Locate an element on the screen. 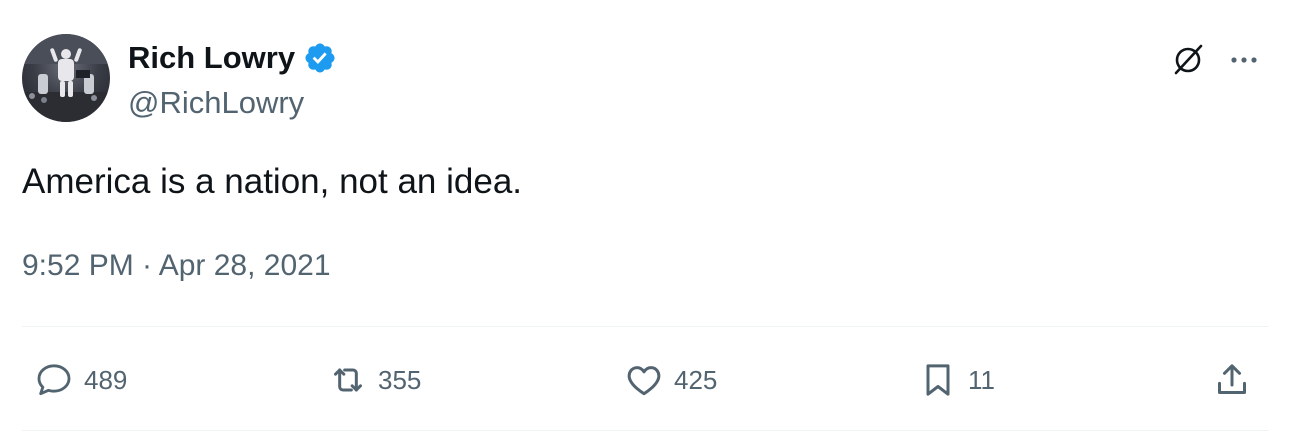  author-name-row: Rich Lowry is located at coordinates (232, 58).